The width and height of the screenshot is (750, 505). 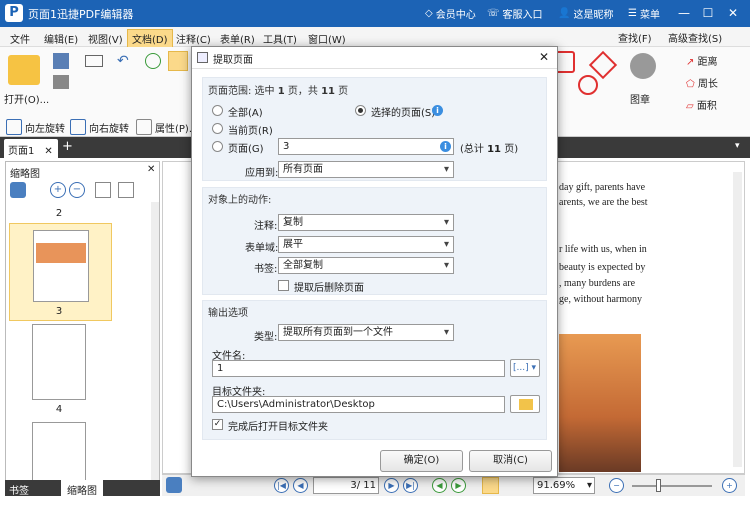 I want to click on open-after-label: 完成后打开目标文件夹, so click(x=278, y=427).